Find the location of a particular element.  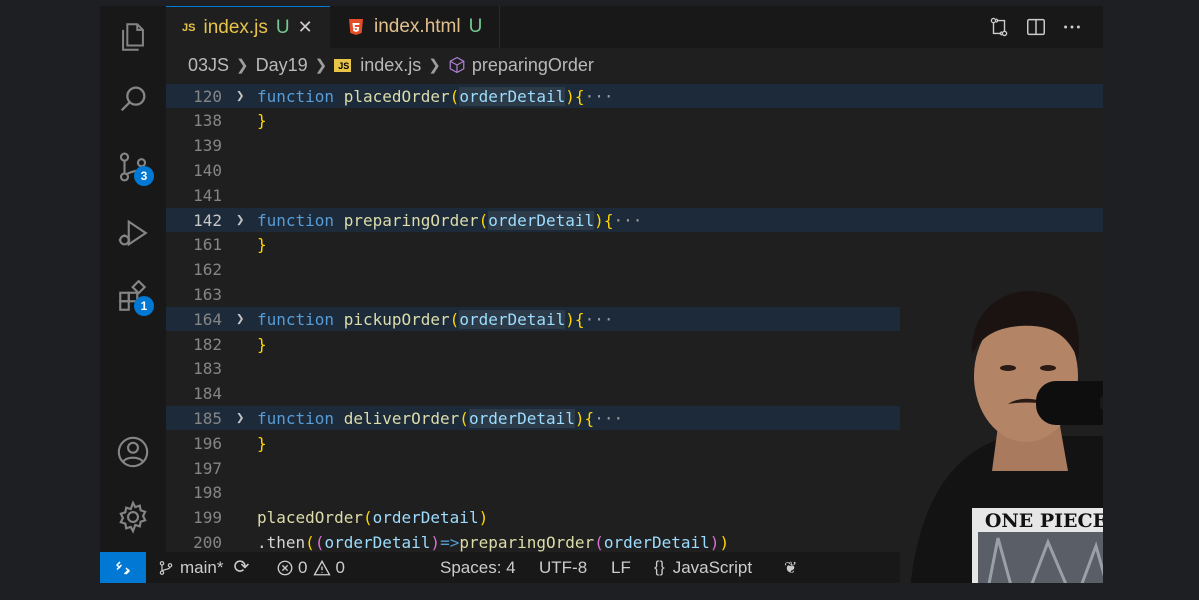

line-number: 198 is located at coordinates (207, 493).